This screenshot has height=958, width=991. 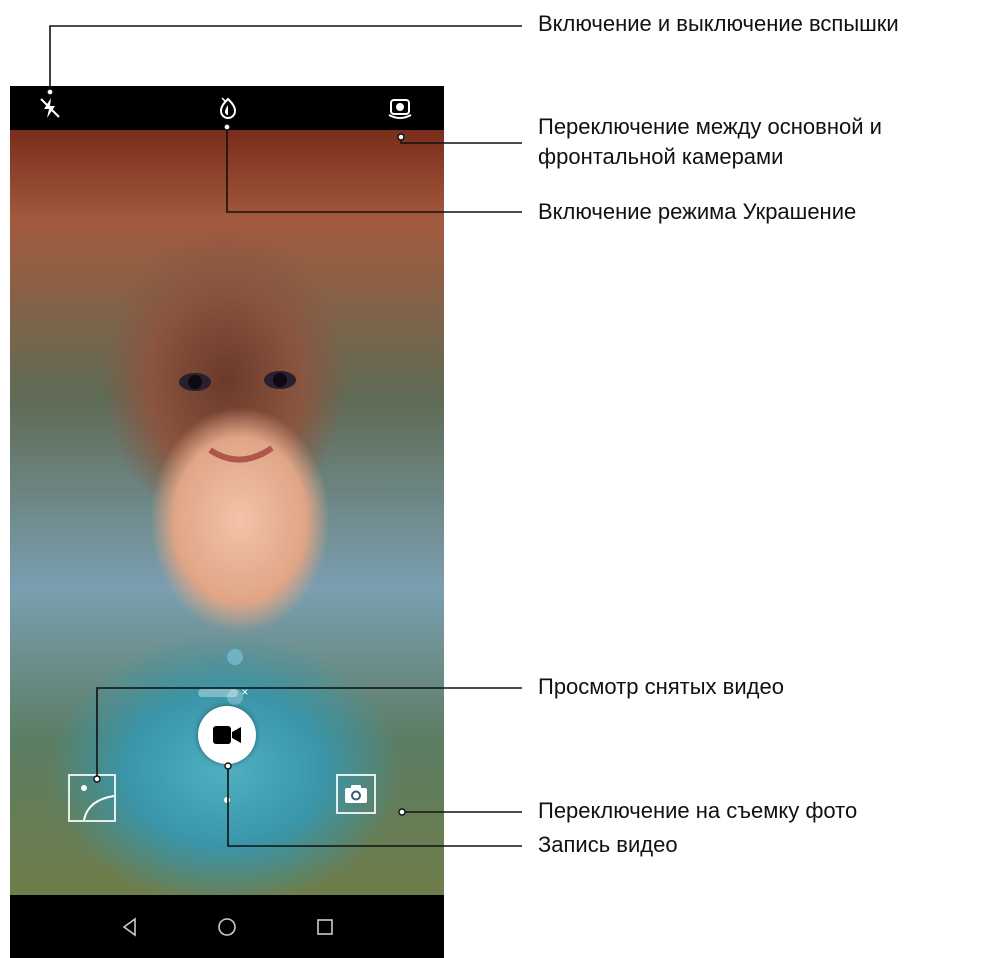 I want to click on switch-to-photo-button, so click(x=356, y=794).